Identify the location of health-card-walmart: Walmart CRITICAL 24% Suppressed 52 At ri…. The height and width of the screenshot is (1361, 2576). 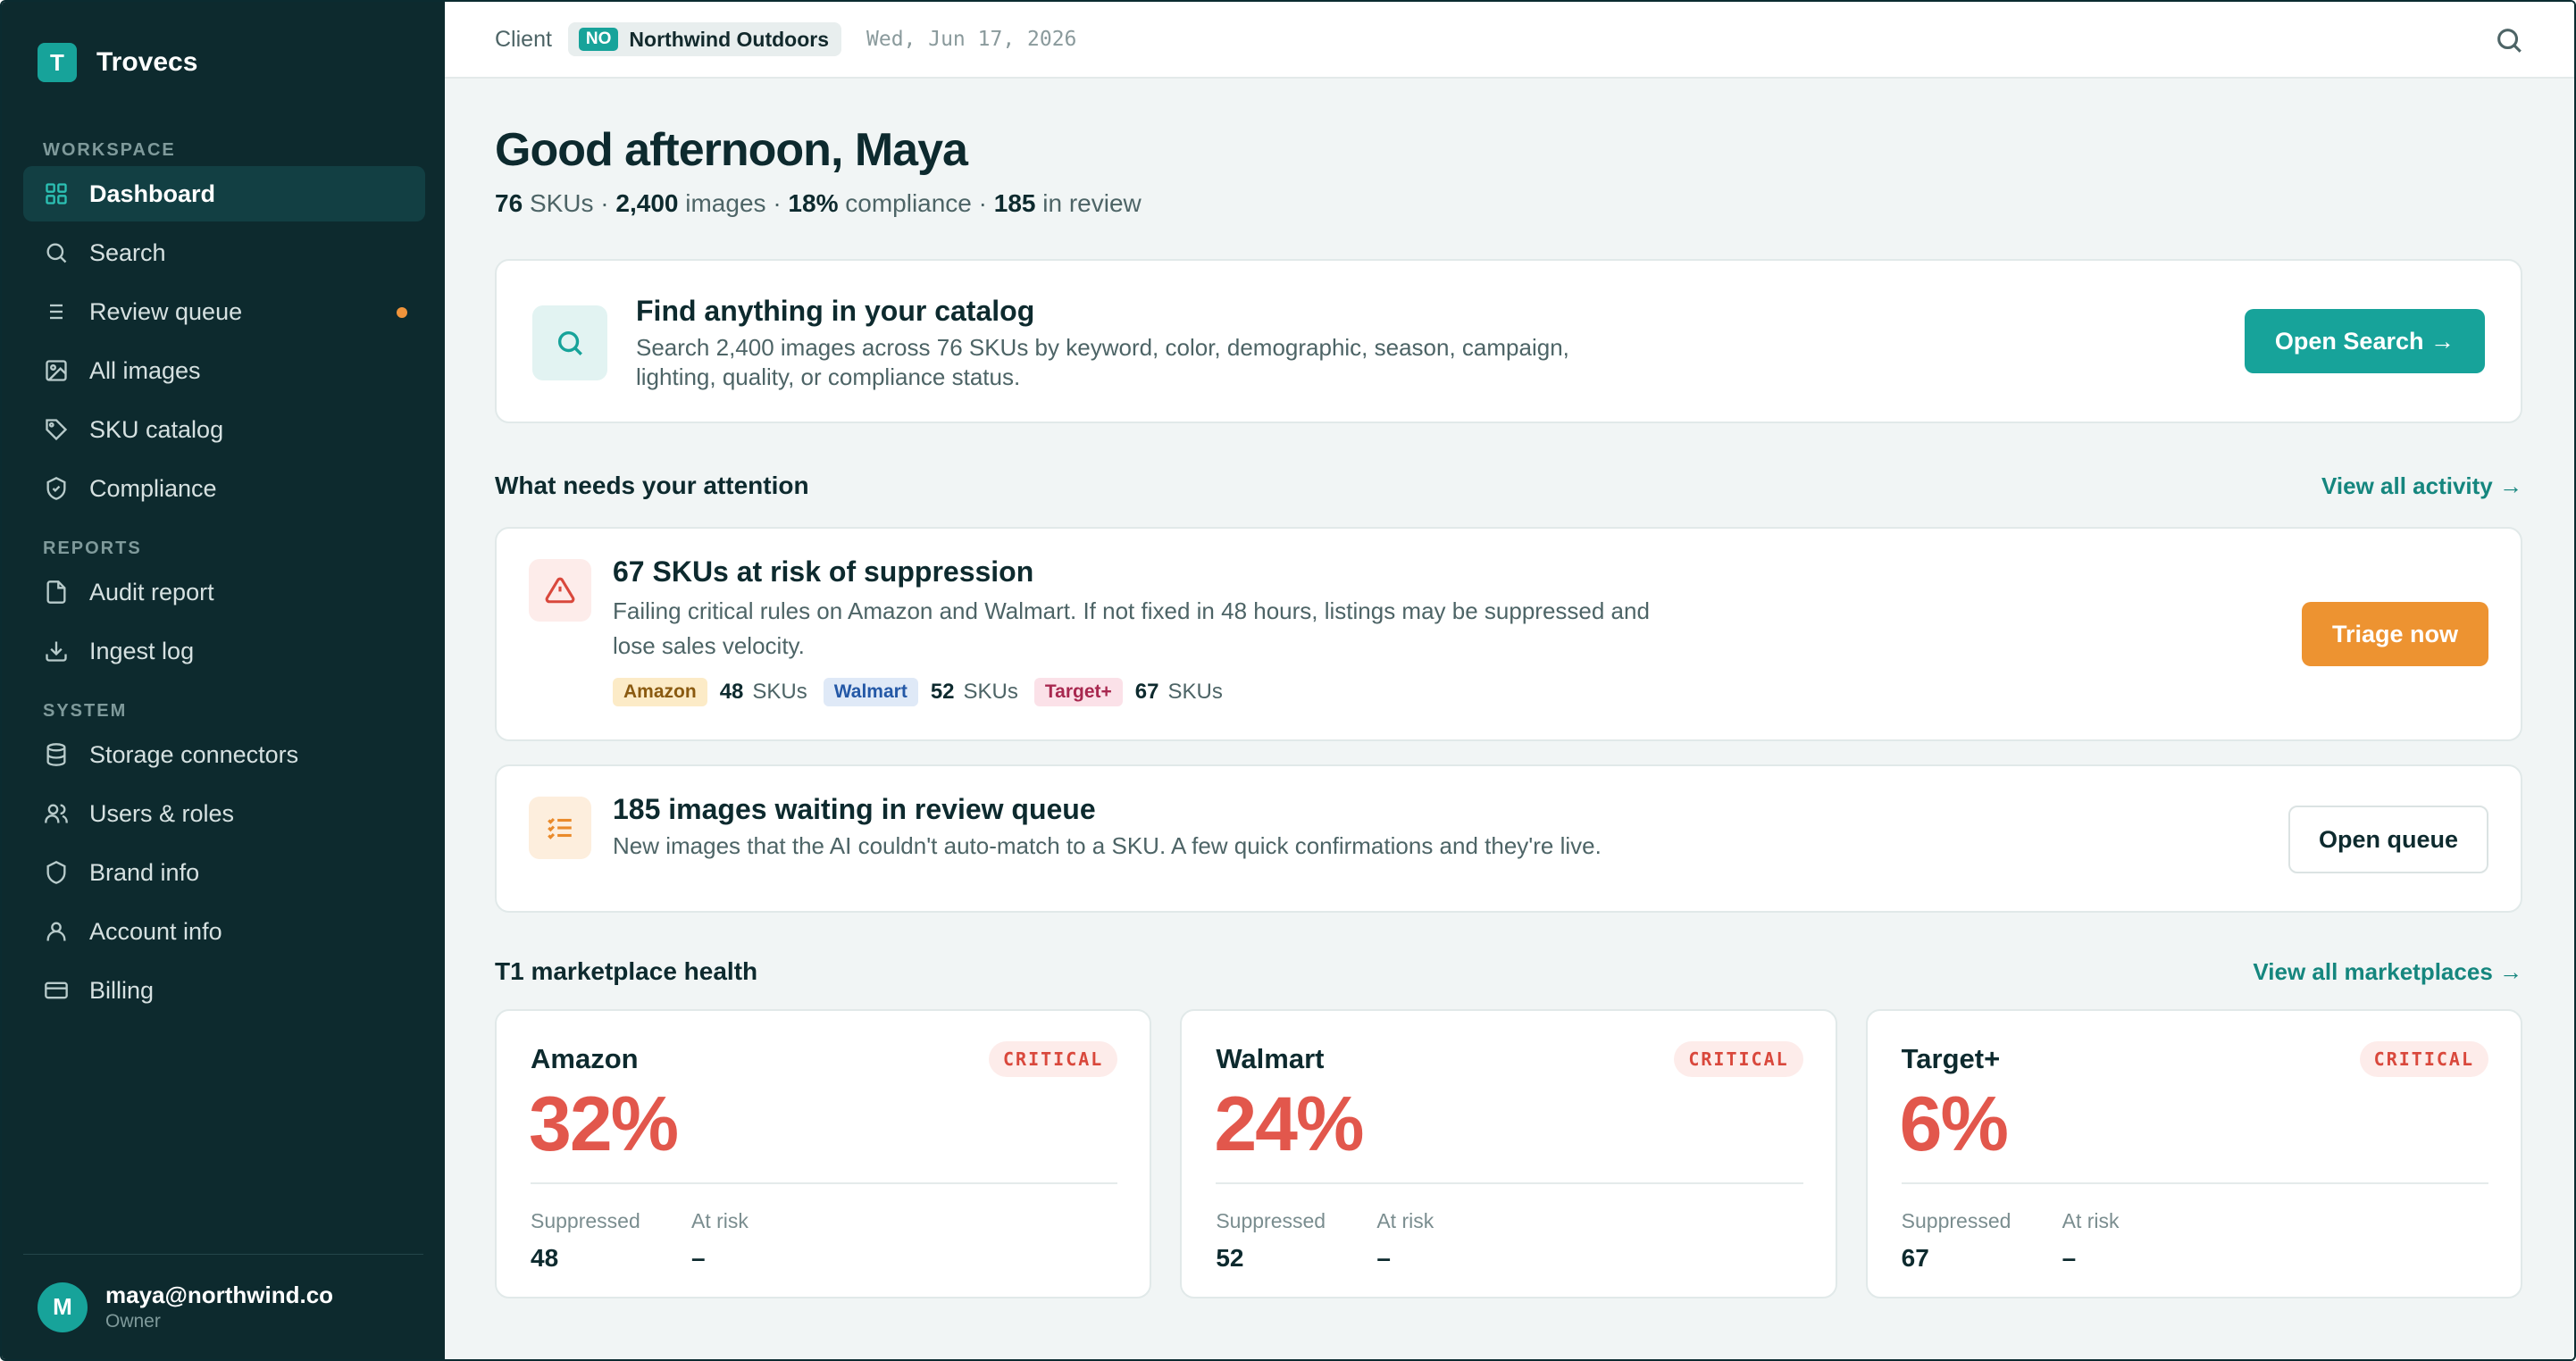
(1509, 1153).